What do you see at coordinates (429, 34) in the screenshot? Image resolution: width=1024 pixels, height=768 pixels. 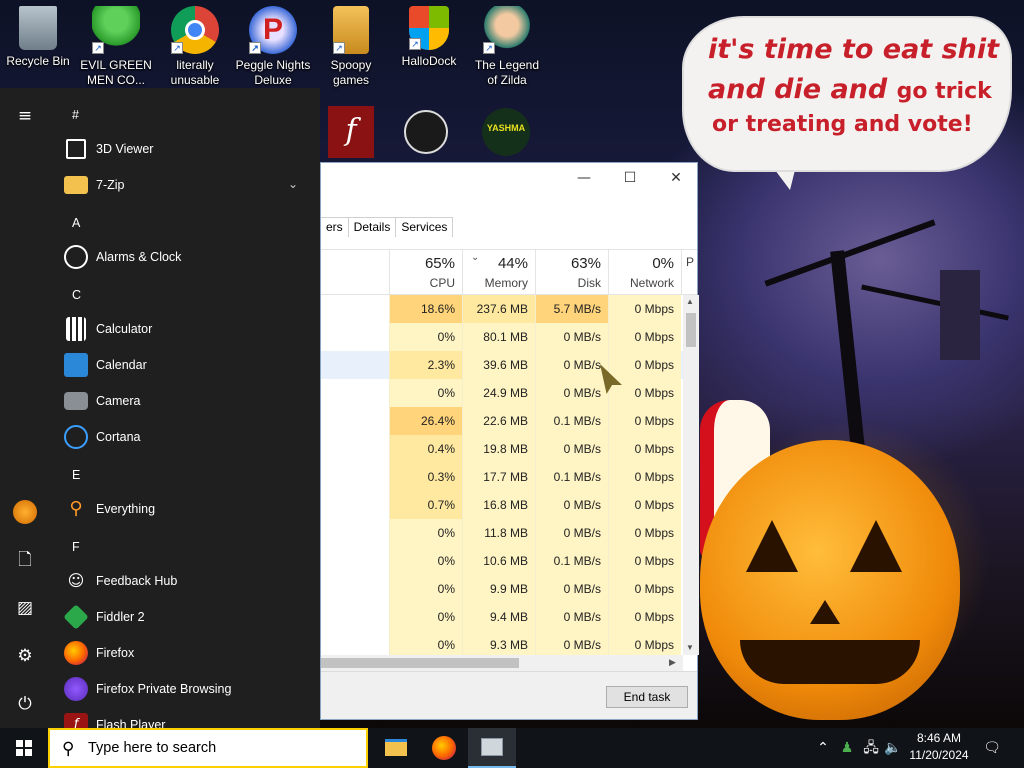 I see `desktop-icon-hallodock: ↗ HalloDock` at bounding box center [429, 34].